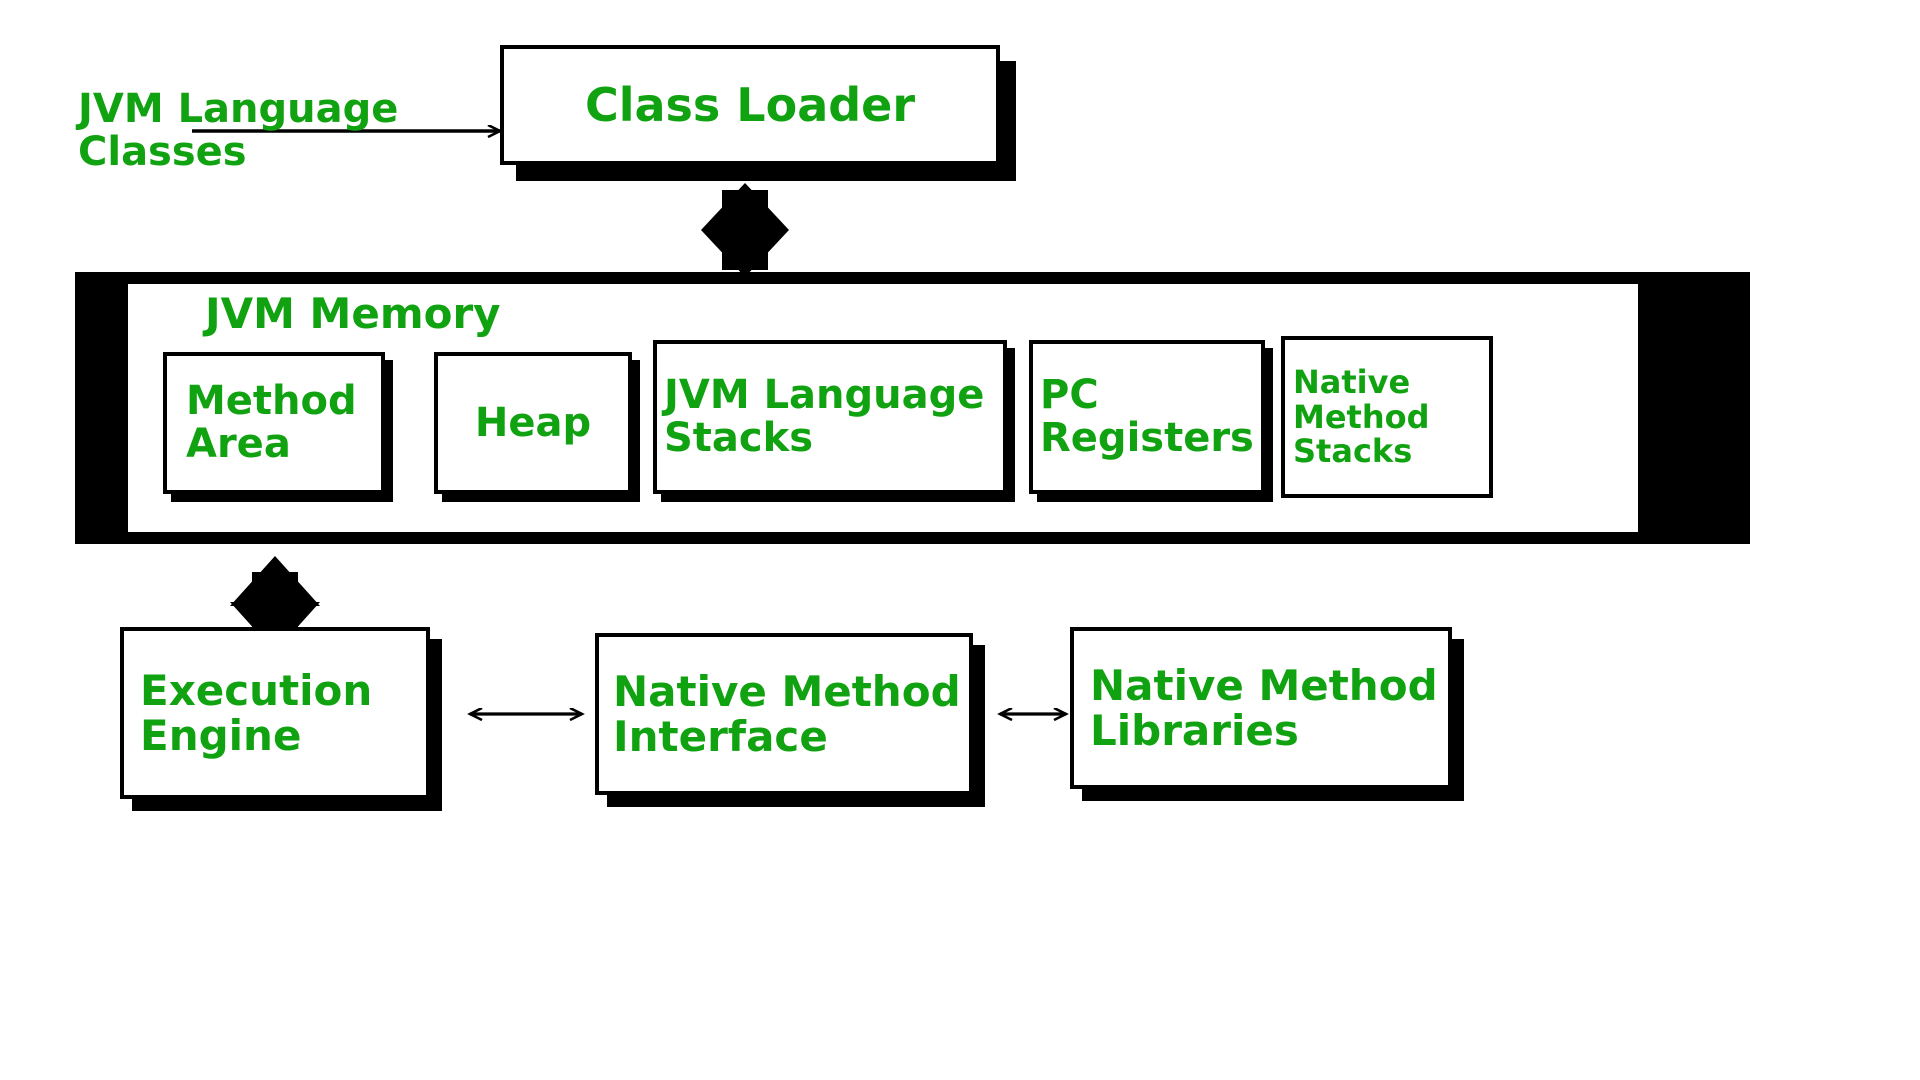  Describe the element at coordinates (1264, 707) in the screenshot. I see `native-method-libraries-label: Native Method Libraries` at that location.